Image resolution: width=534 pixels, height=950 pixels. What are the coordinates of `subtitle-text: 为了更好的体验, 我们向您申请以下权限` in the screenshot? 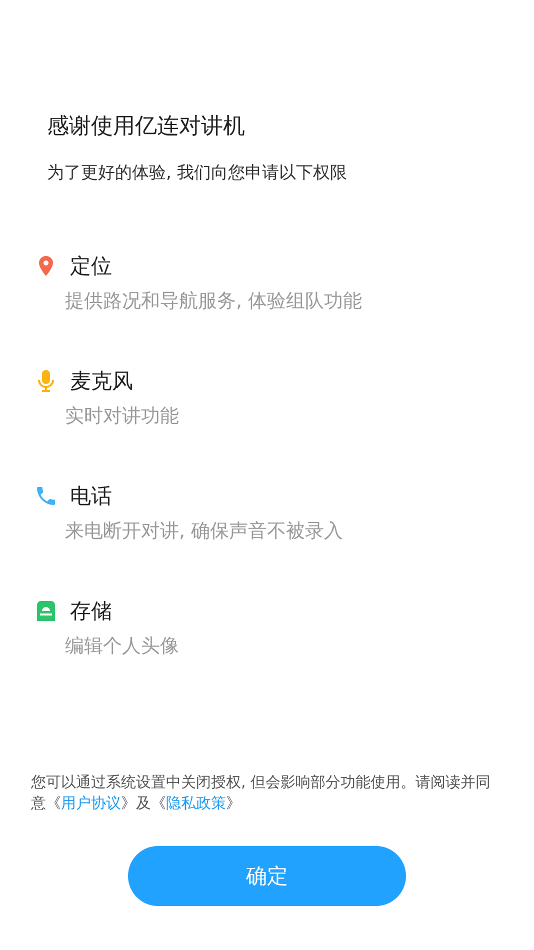 It's located at (197, 173).